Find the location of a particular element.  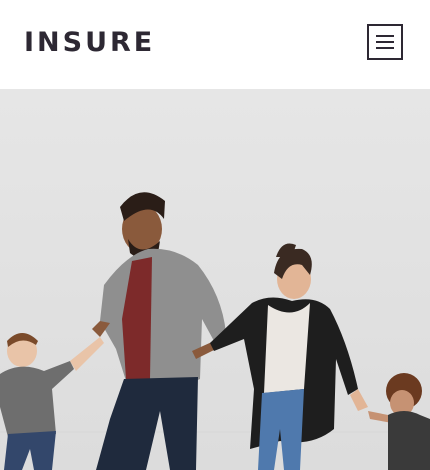

logo: INSURE is located at coordinates (89, 43).